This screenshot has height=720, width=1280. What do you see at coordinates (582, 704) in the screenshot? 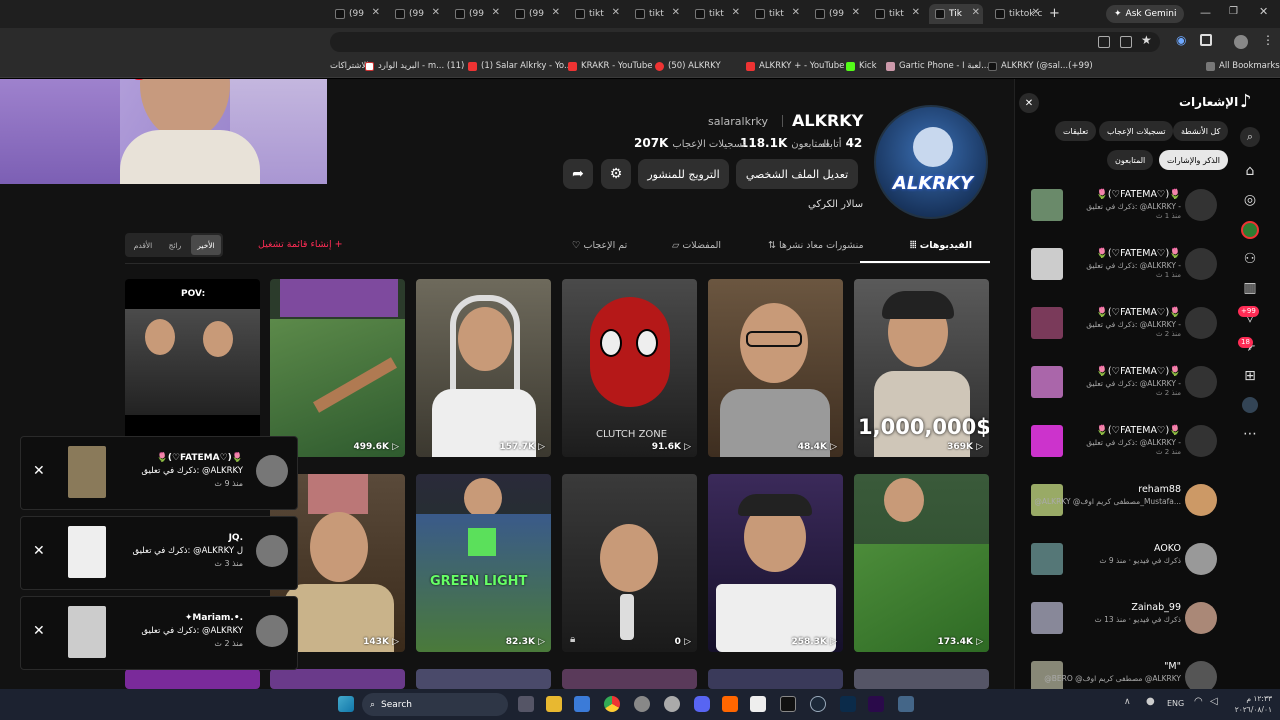
I see `store-icon` at bounding box center [582, 704].